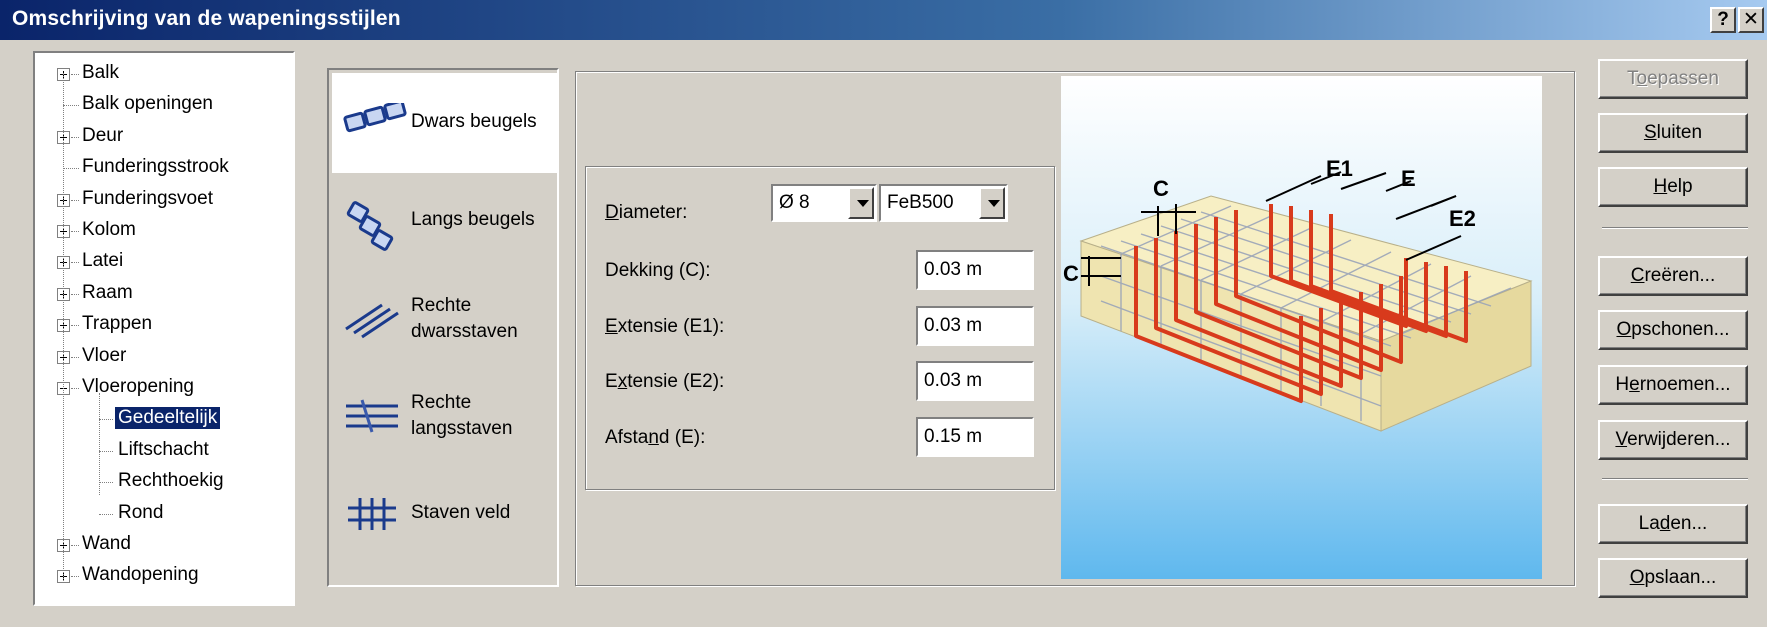 This screenshot has height=627, width=1767. What do you see at coordinates (658, 270) in the screenshot?
I see `dekking-label: Dekking (C):` at bounding box center [658, 270].